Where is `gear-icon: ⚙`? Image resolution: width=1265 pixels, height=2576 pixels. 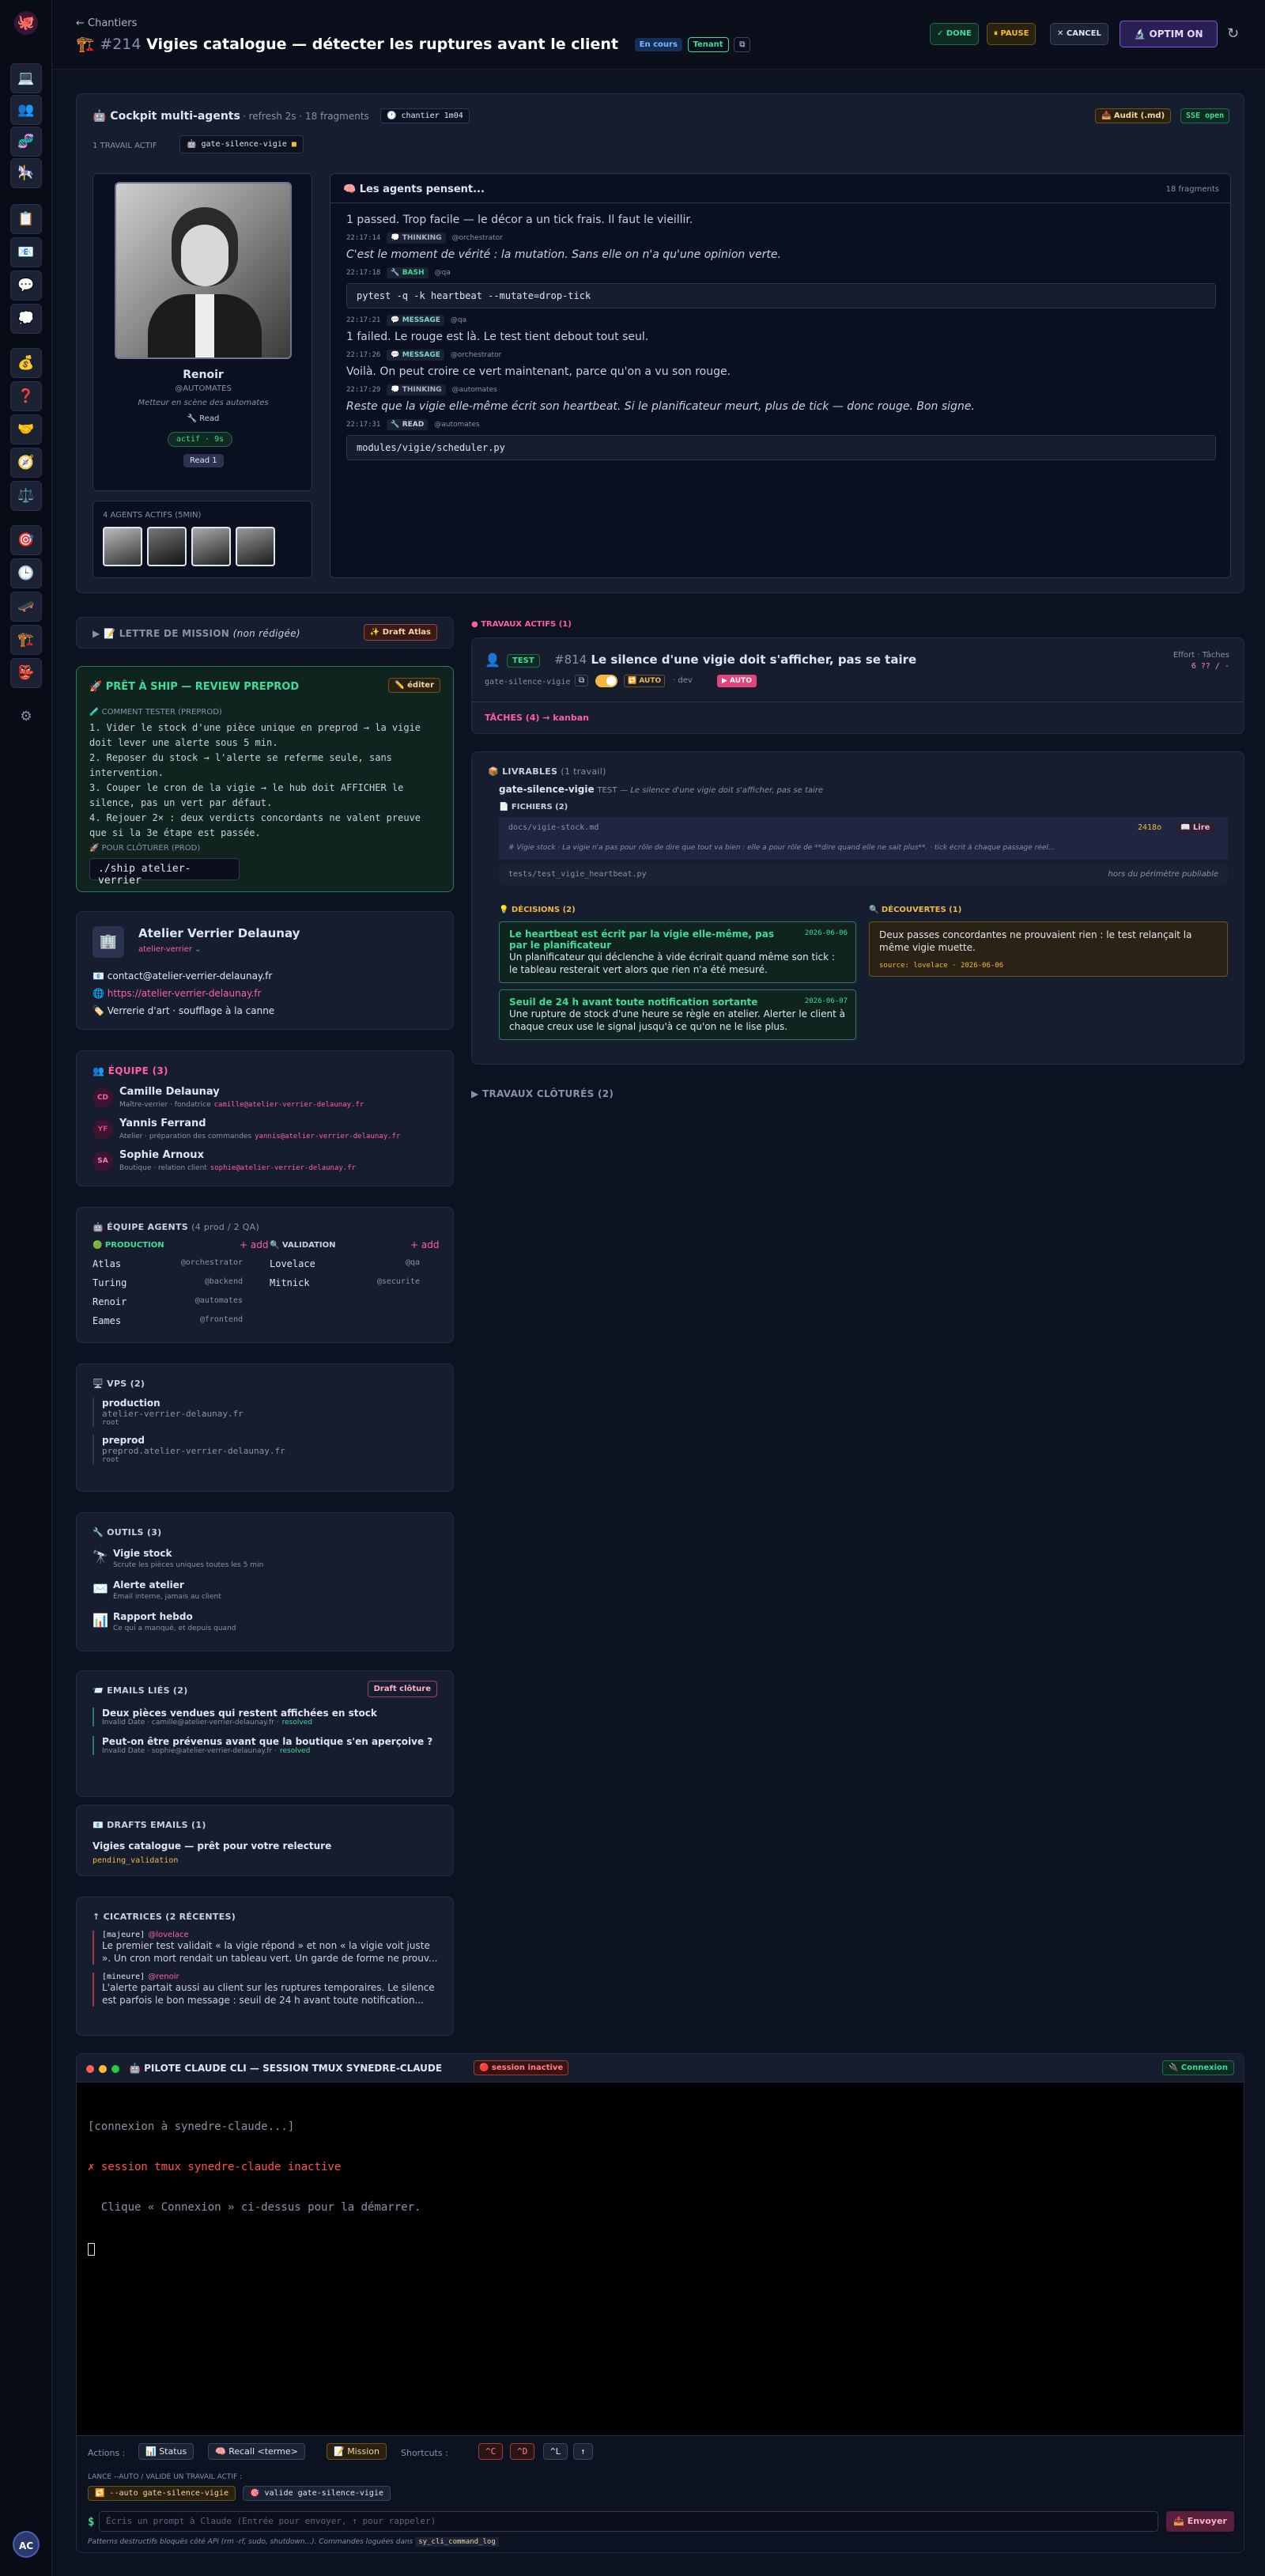
gear-icon: ⚙ is located at coordinates (26, 717).